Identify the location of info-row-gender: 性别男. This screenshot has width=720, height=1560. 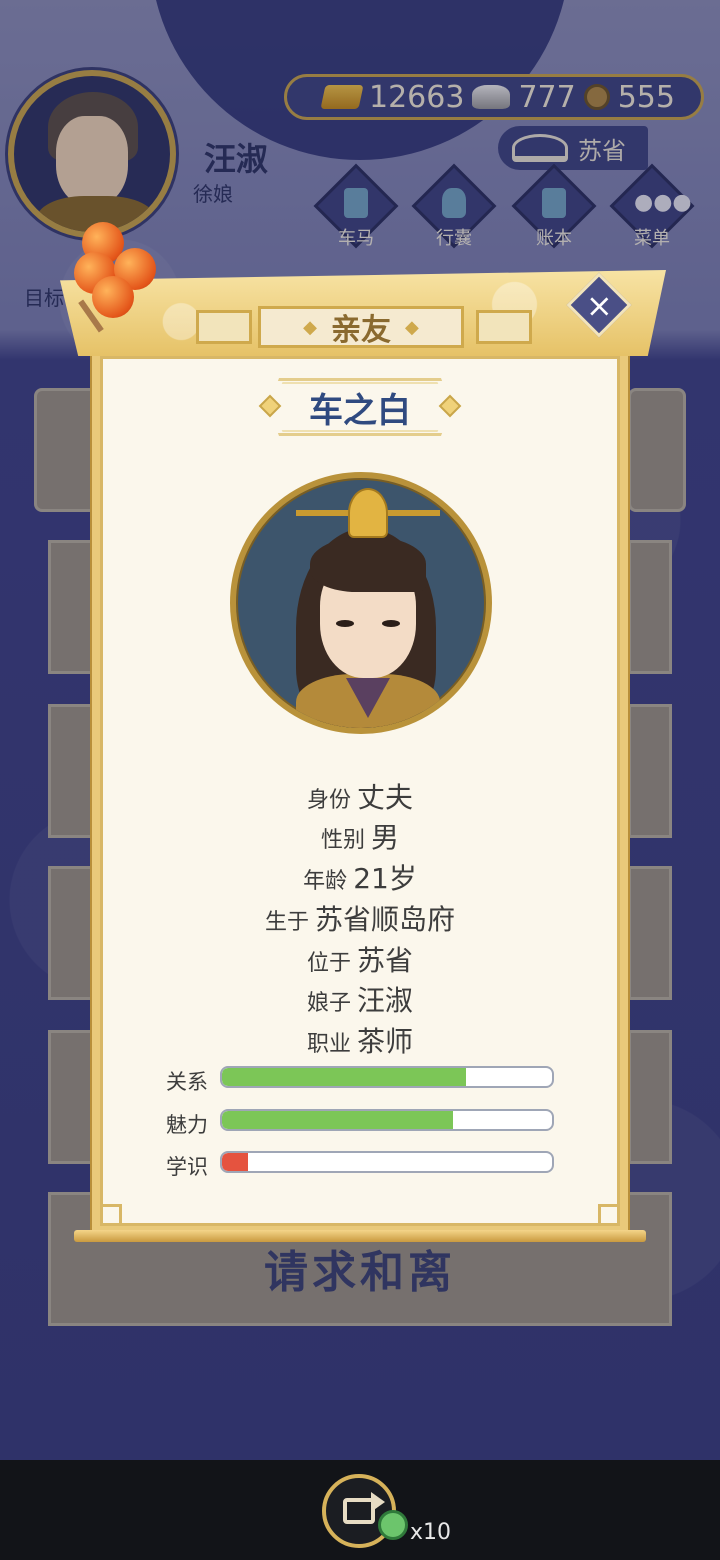
(360, 837).